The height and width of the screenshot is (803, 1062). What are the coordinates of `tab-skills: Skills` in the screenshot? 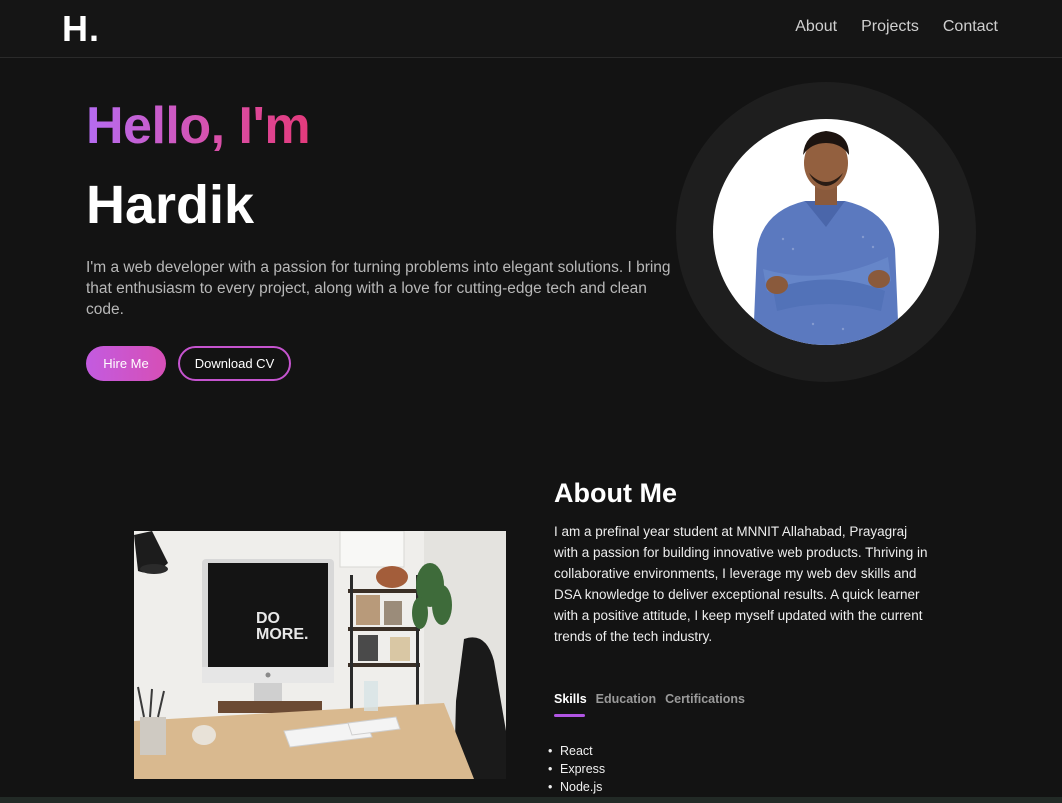 It's located at (570, 699).